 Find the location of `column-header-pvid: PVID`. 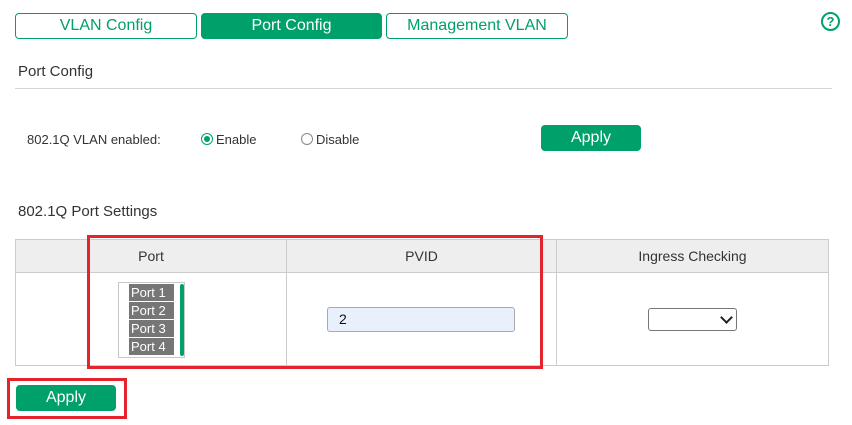

column-header-pvid: PVID is located at coordinates (421, 256).